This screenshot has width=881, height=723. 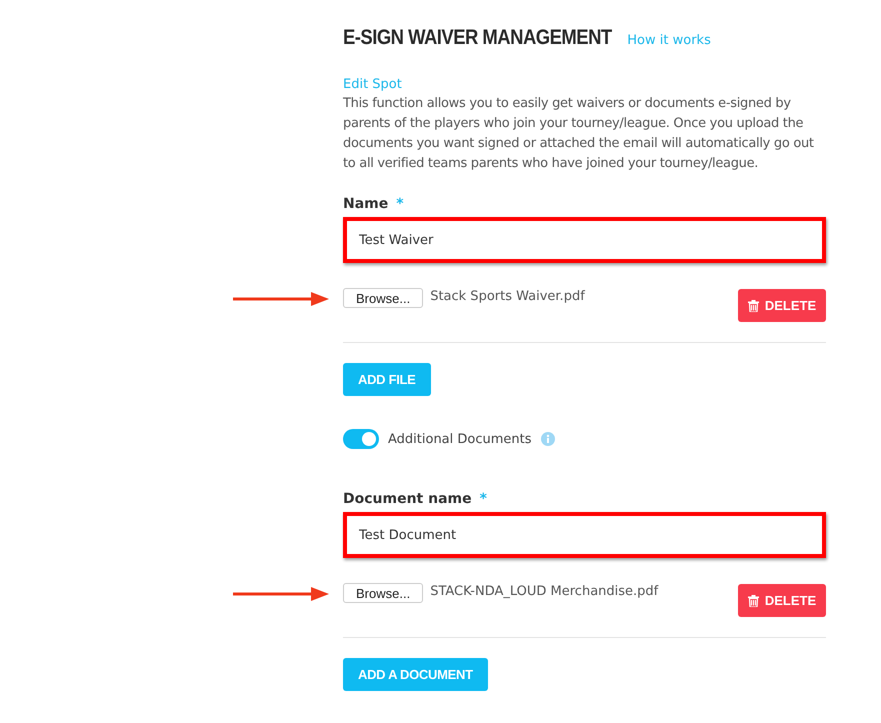 What do you see at coordinates (584, 535) in the screenshot?
I see `input-field: Test Document` at bounding box center [584, 535].